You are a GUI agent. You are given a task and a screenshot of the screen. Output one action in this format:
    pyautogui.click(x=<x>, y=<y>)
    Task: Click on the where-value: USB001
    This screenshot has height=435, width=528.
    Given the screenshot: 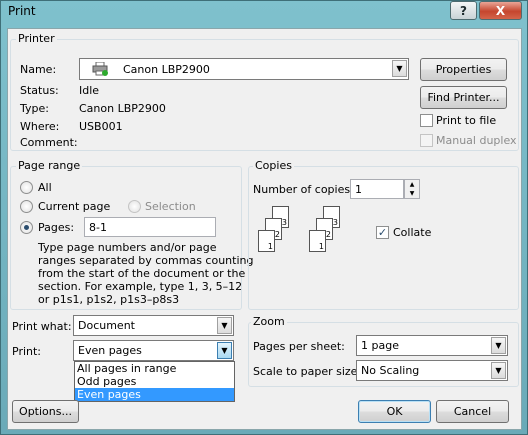 What is the action you would take?
    pyautogui.click(x=101, y=126)
    